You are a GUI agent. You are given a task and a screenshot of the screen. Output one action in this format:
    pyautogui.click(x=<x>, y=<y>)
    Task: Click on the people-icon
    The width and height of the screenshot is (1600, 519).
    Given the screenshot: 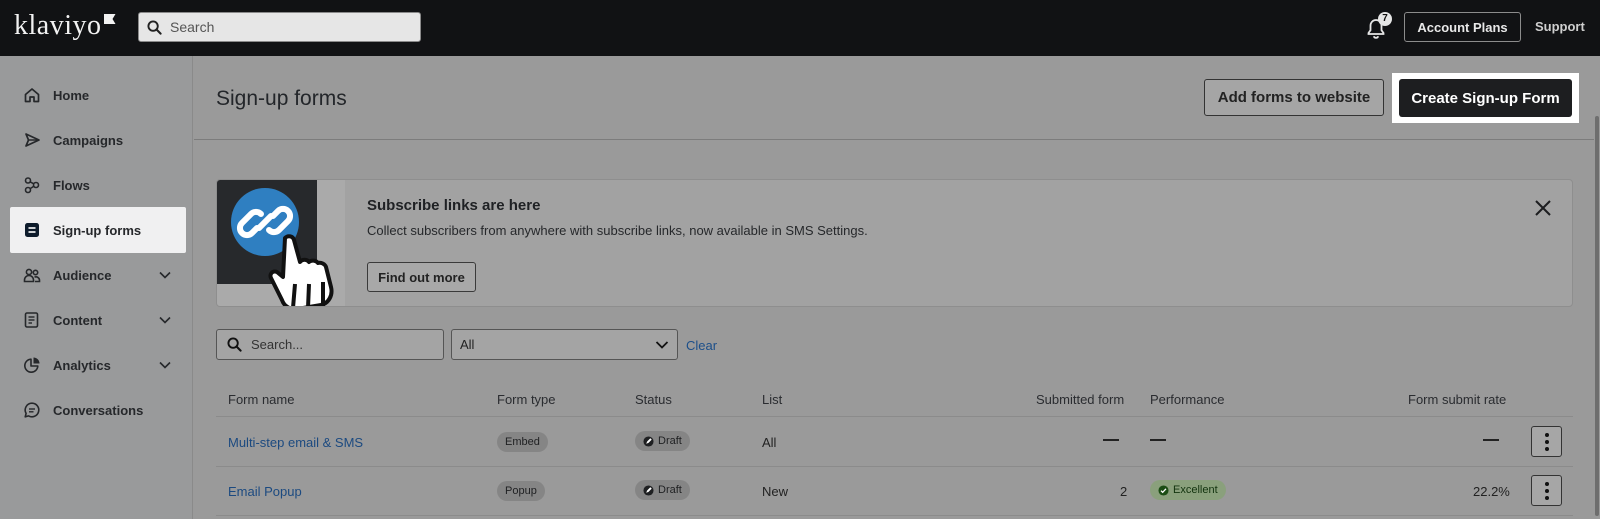 What is the action you would take?
    pyautogui.click(x=32, y=275)
    